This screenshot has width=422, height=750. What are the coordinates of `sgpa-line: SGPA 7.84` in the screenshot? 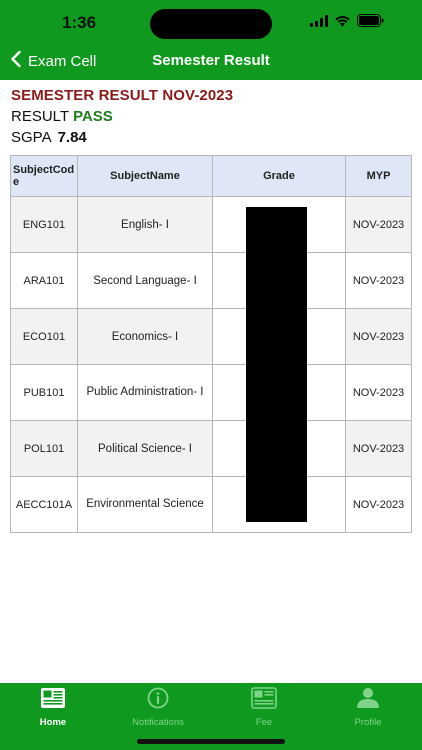 It's located at (49, 137).